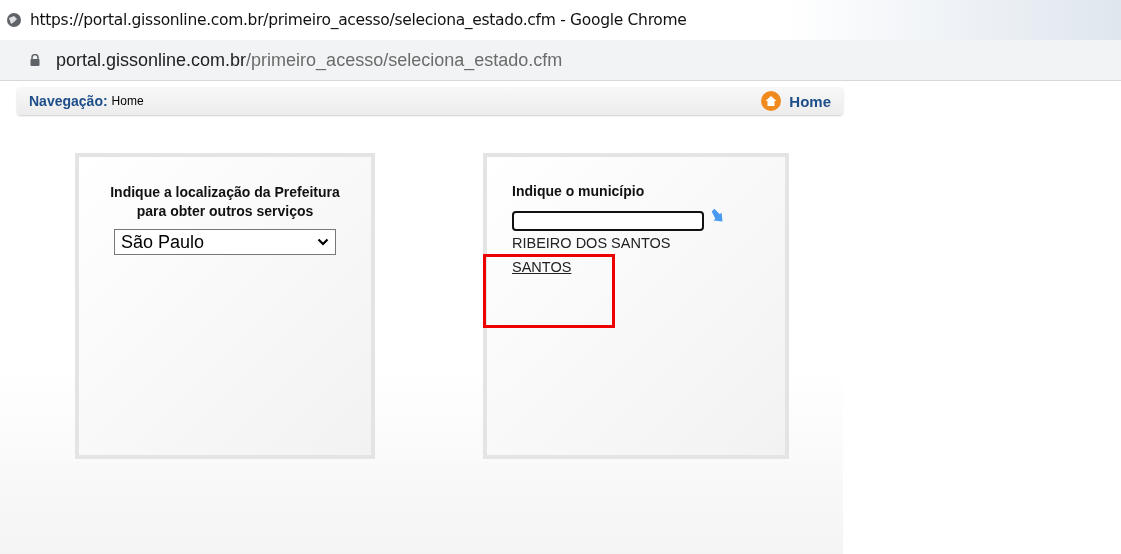  I want to click on window-title: https://portal.gissonline.com.br/primeiro_acesso/seleciona_estado.cfm - Google Chrome, so click(358, 20).